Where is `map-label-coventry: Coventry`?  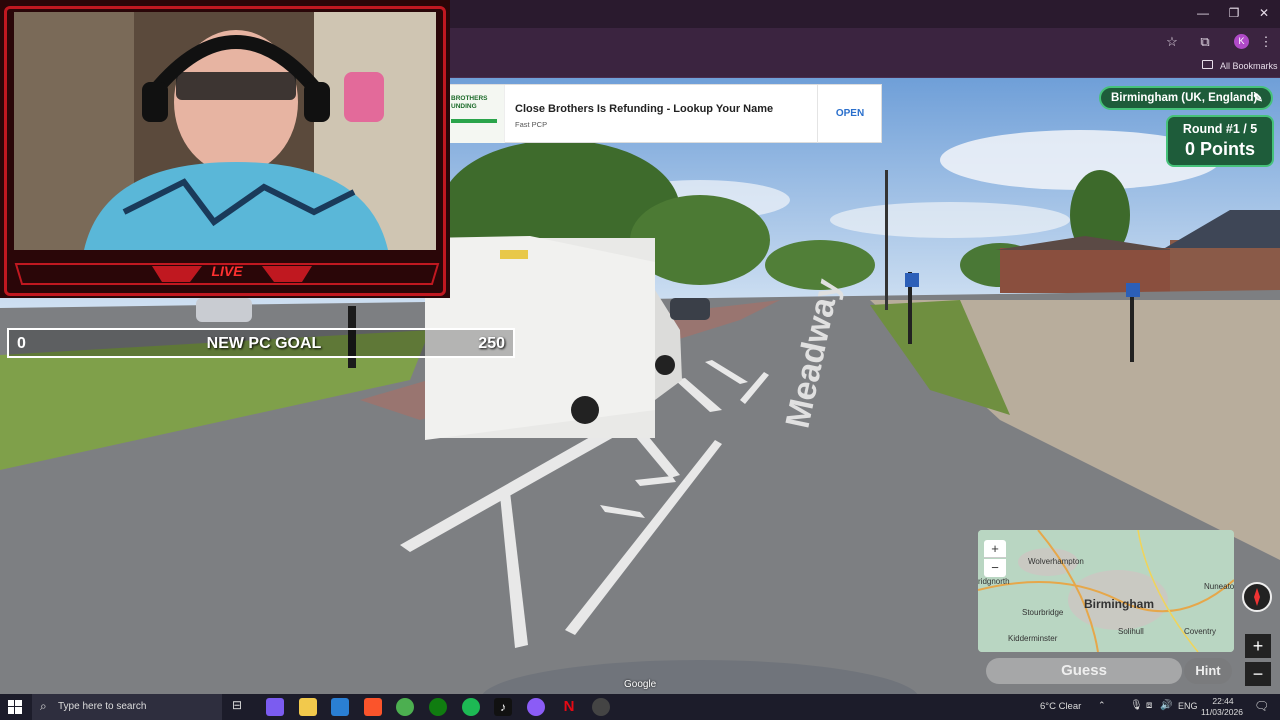 map-label-coventry: Coventry is located at coordinates (1200, 631).